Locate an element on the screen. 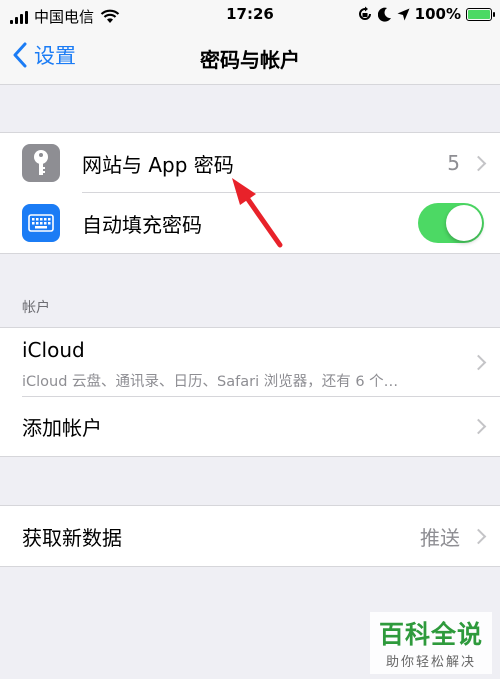  status-right: 100% is located at coordinates (426, 14).